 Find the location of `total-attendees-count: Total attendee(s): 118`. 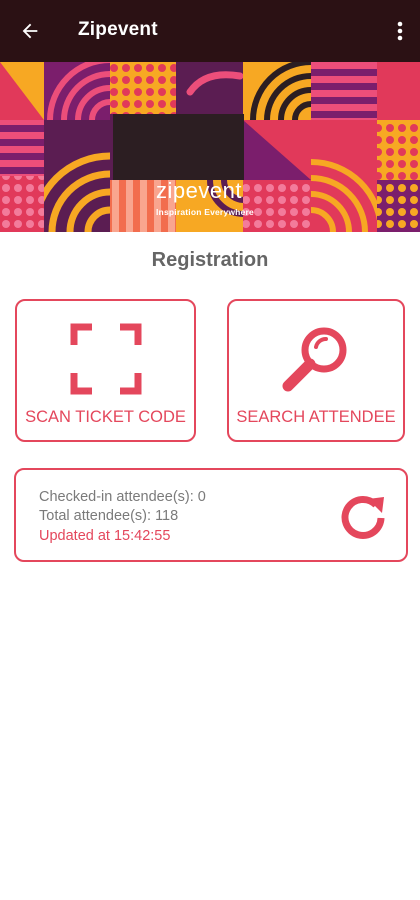

total-attendees-count: Total attendee(s): 118 is located at coordinates (109, 516).